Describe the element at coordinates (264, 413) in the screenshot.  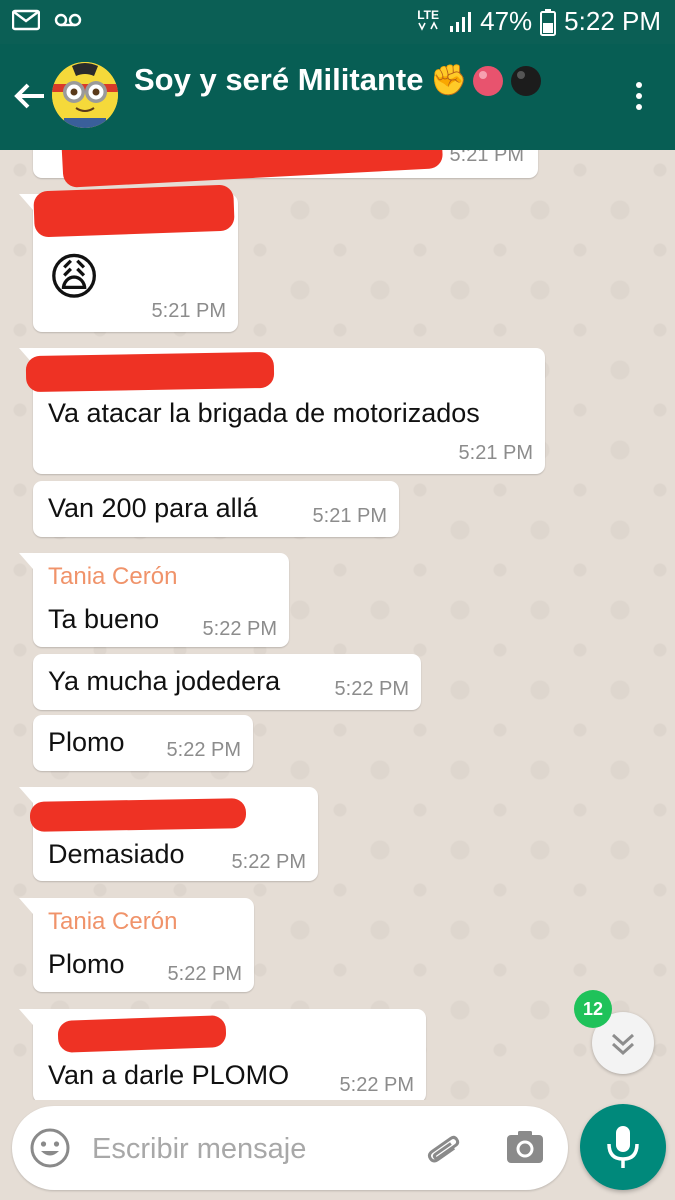
I see `message-text: Va atacar la brigada de motorizados` at that location.